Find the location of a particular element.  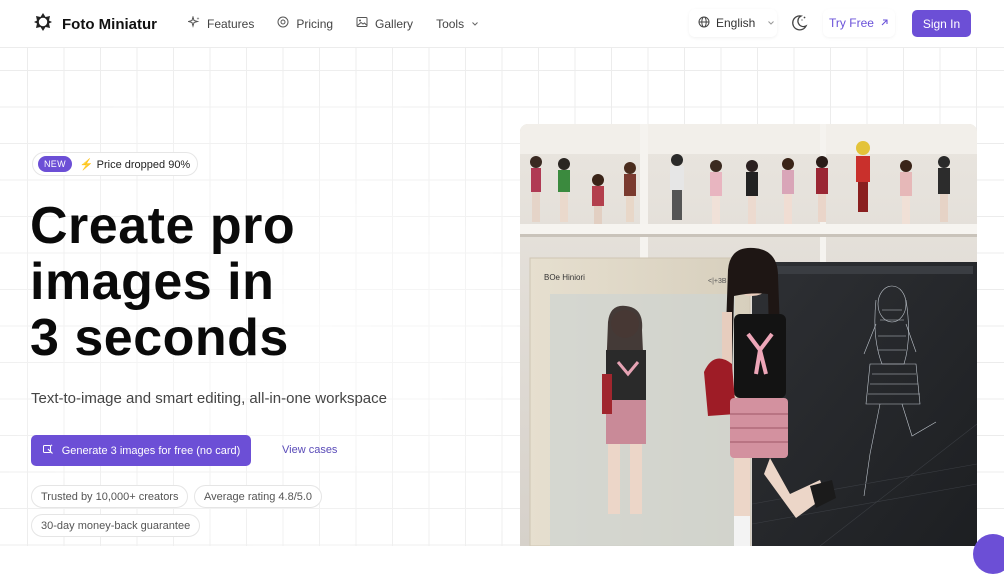

announcement-badge: NEW ⚡ Price dropped 90% is located at coordinates (115, 164).